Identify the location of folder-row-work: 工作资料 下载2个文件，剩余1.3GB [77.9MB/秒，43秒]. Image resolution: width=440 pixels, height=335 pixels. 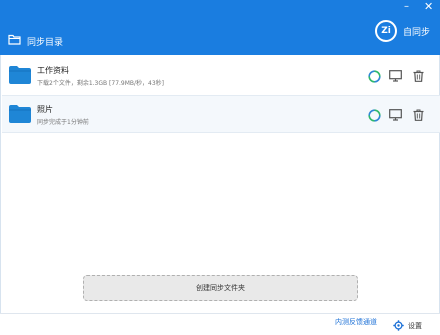
(221, 76).